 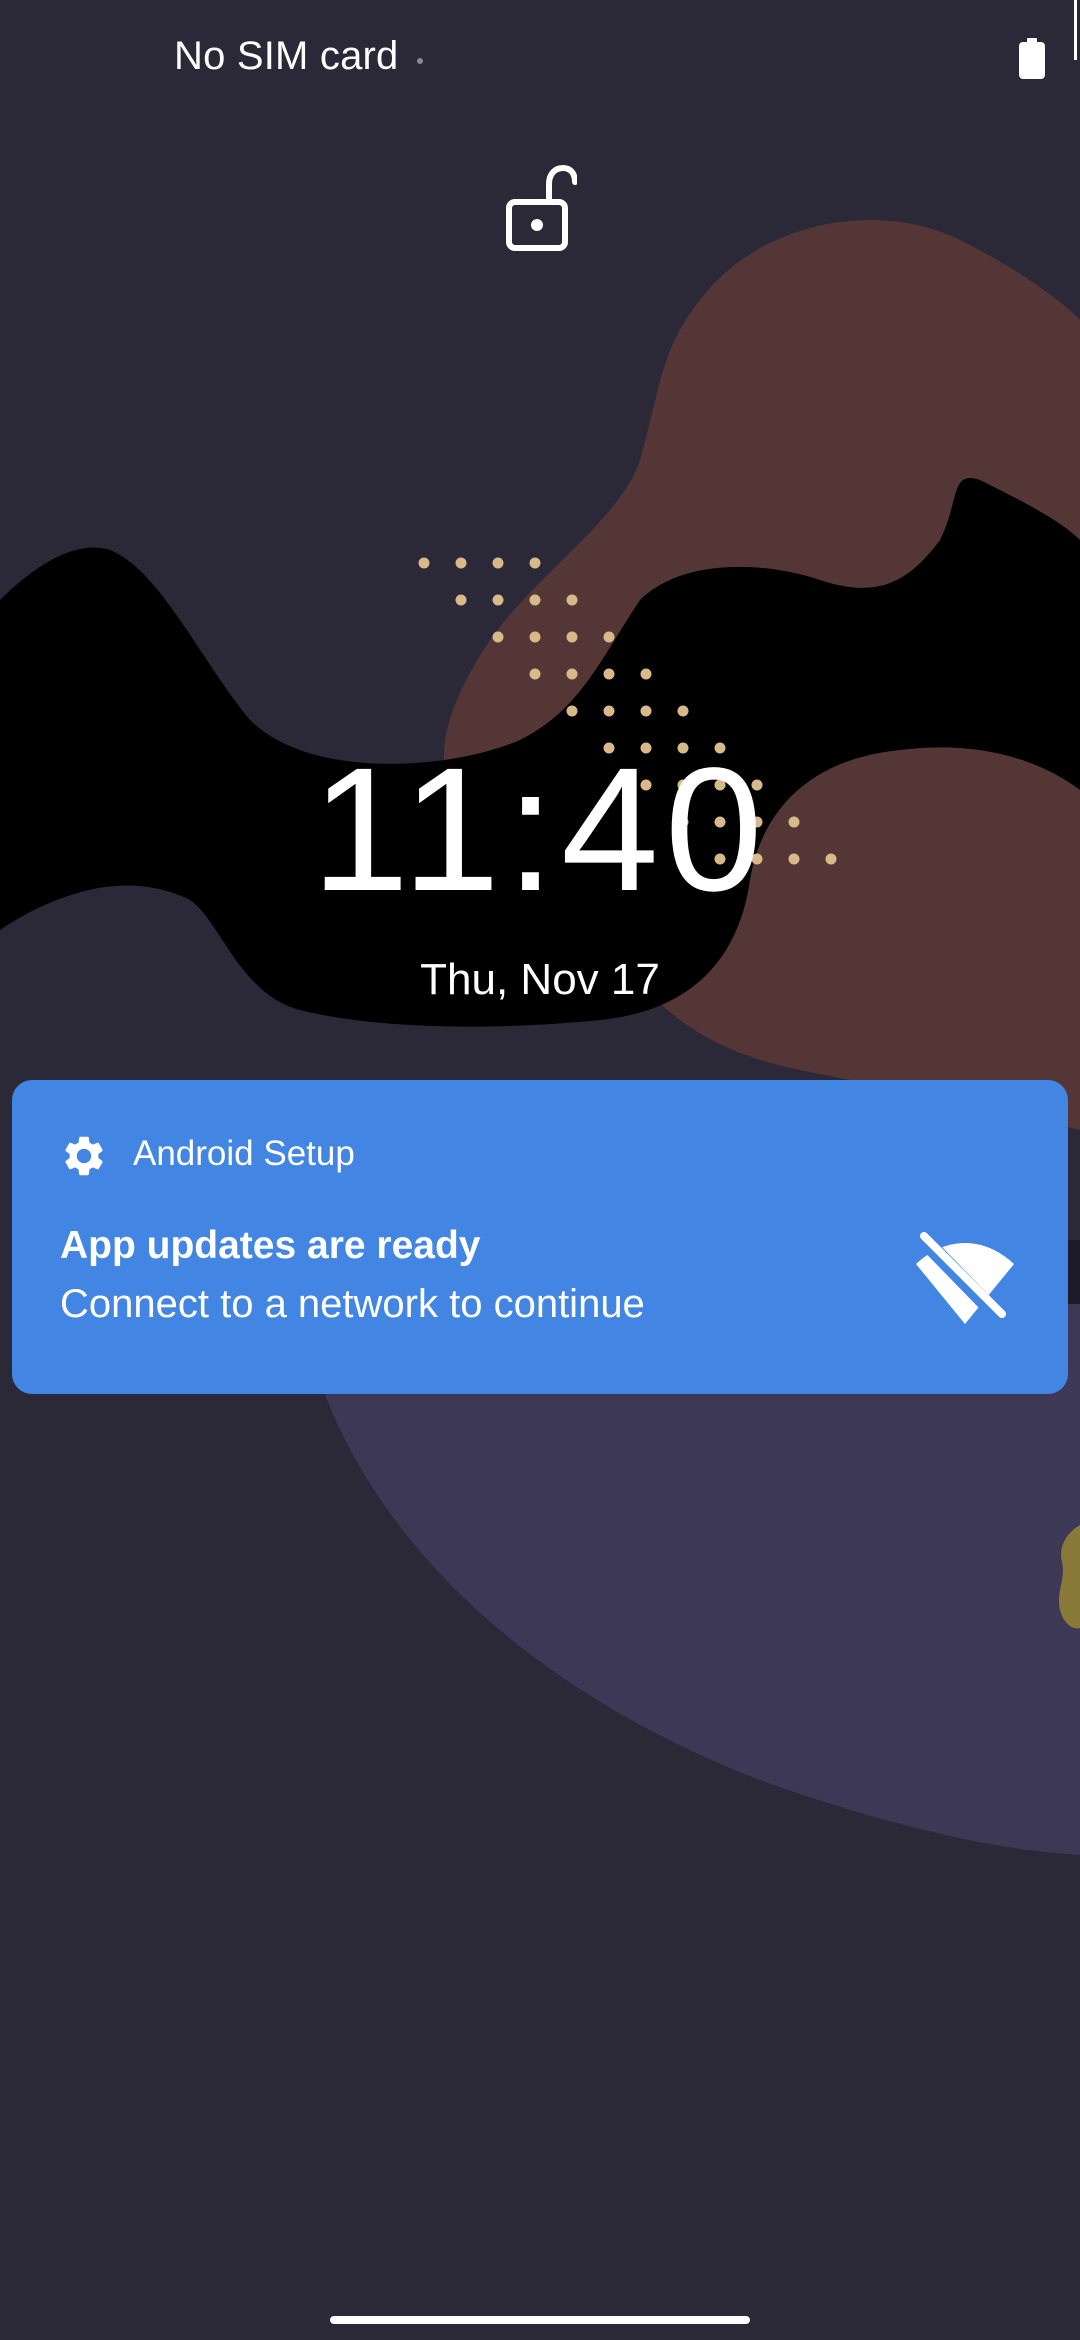 I want to click on battery-full-icon, so click(x=1032, y=58).